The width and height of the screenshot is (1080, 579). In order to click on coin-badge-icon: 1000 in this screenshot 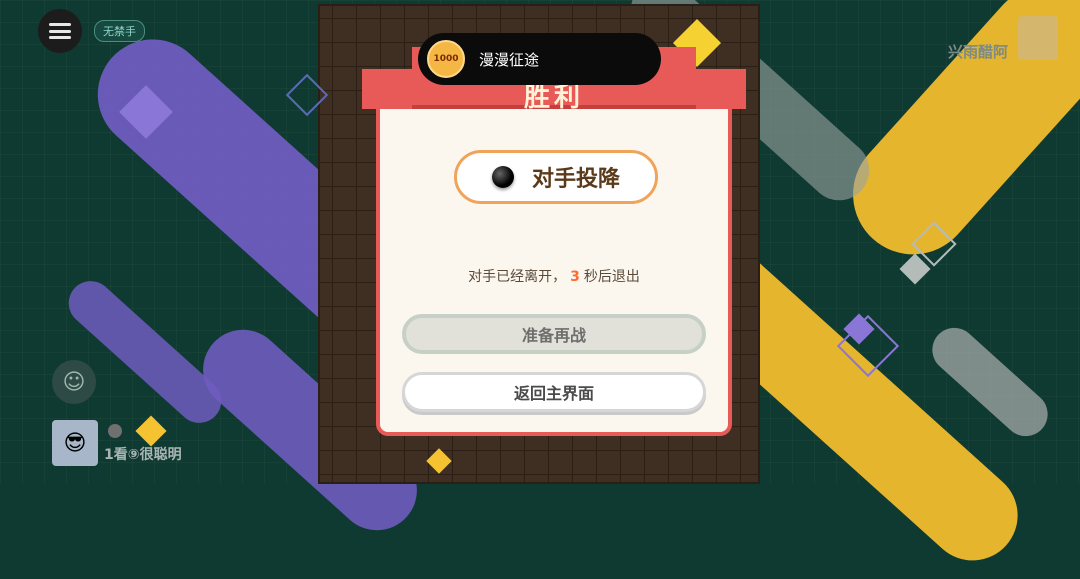, I will do `click(446, 59)`.